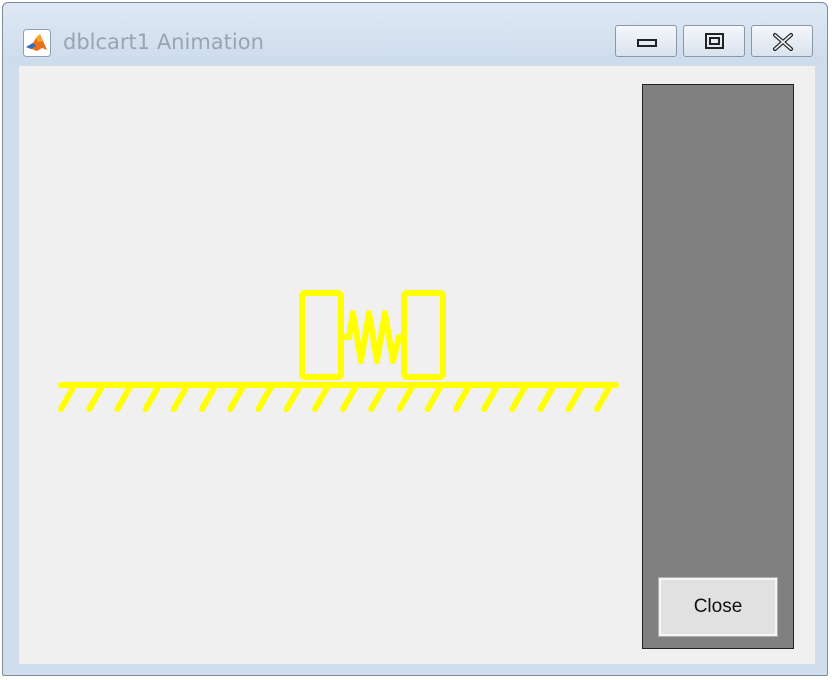 The height and width of the screenshot is (680, 832). I want to click on close-button: Close, so click(718, 607).